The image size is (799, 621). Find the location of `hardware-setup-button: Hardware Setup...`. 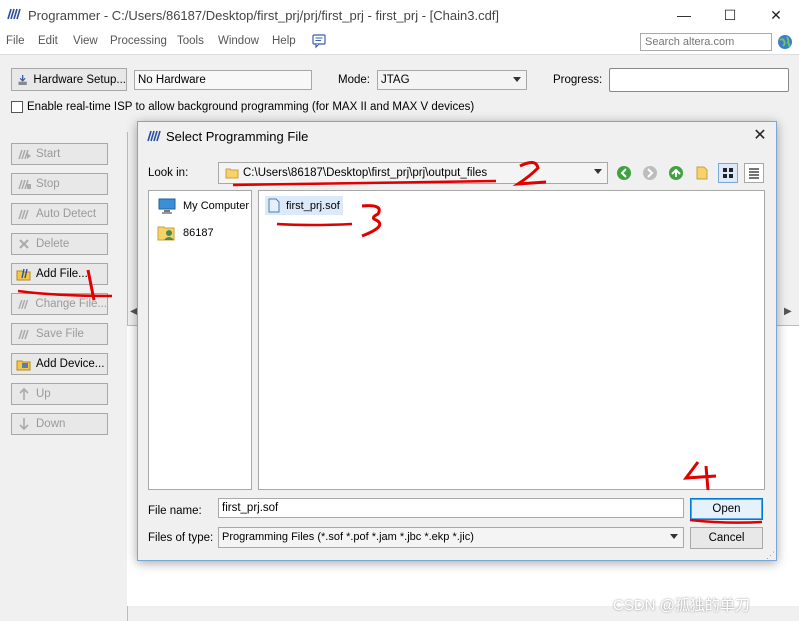

hardware-setup-button: Hardware Setup... is located at coordinates (69, 79).